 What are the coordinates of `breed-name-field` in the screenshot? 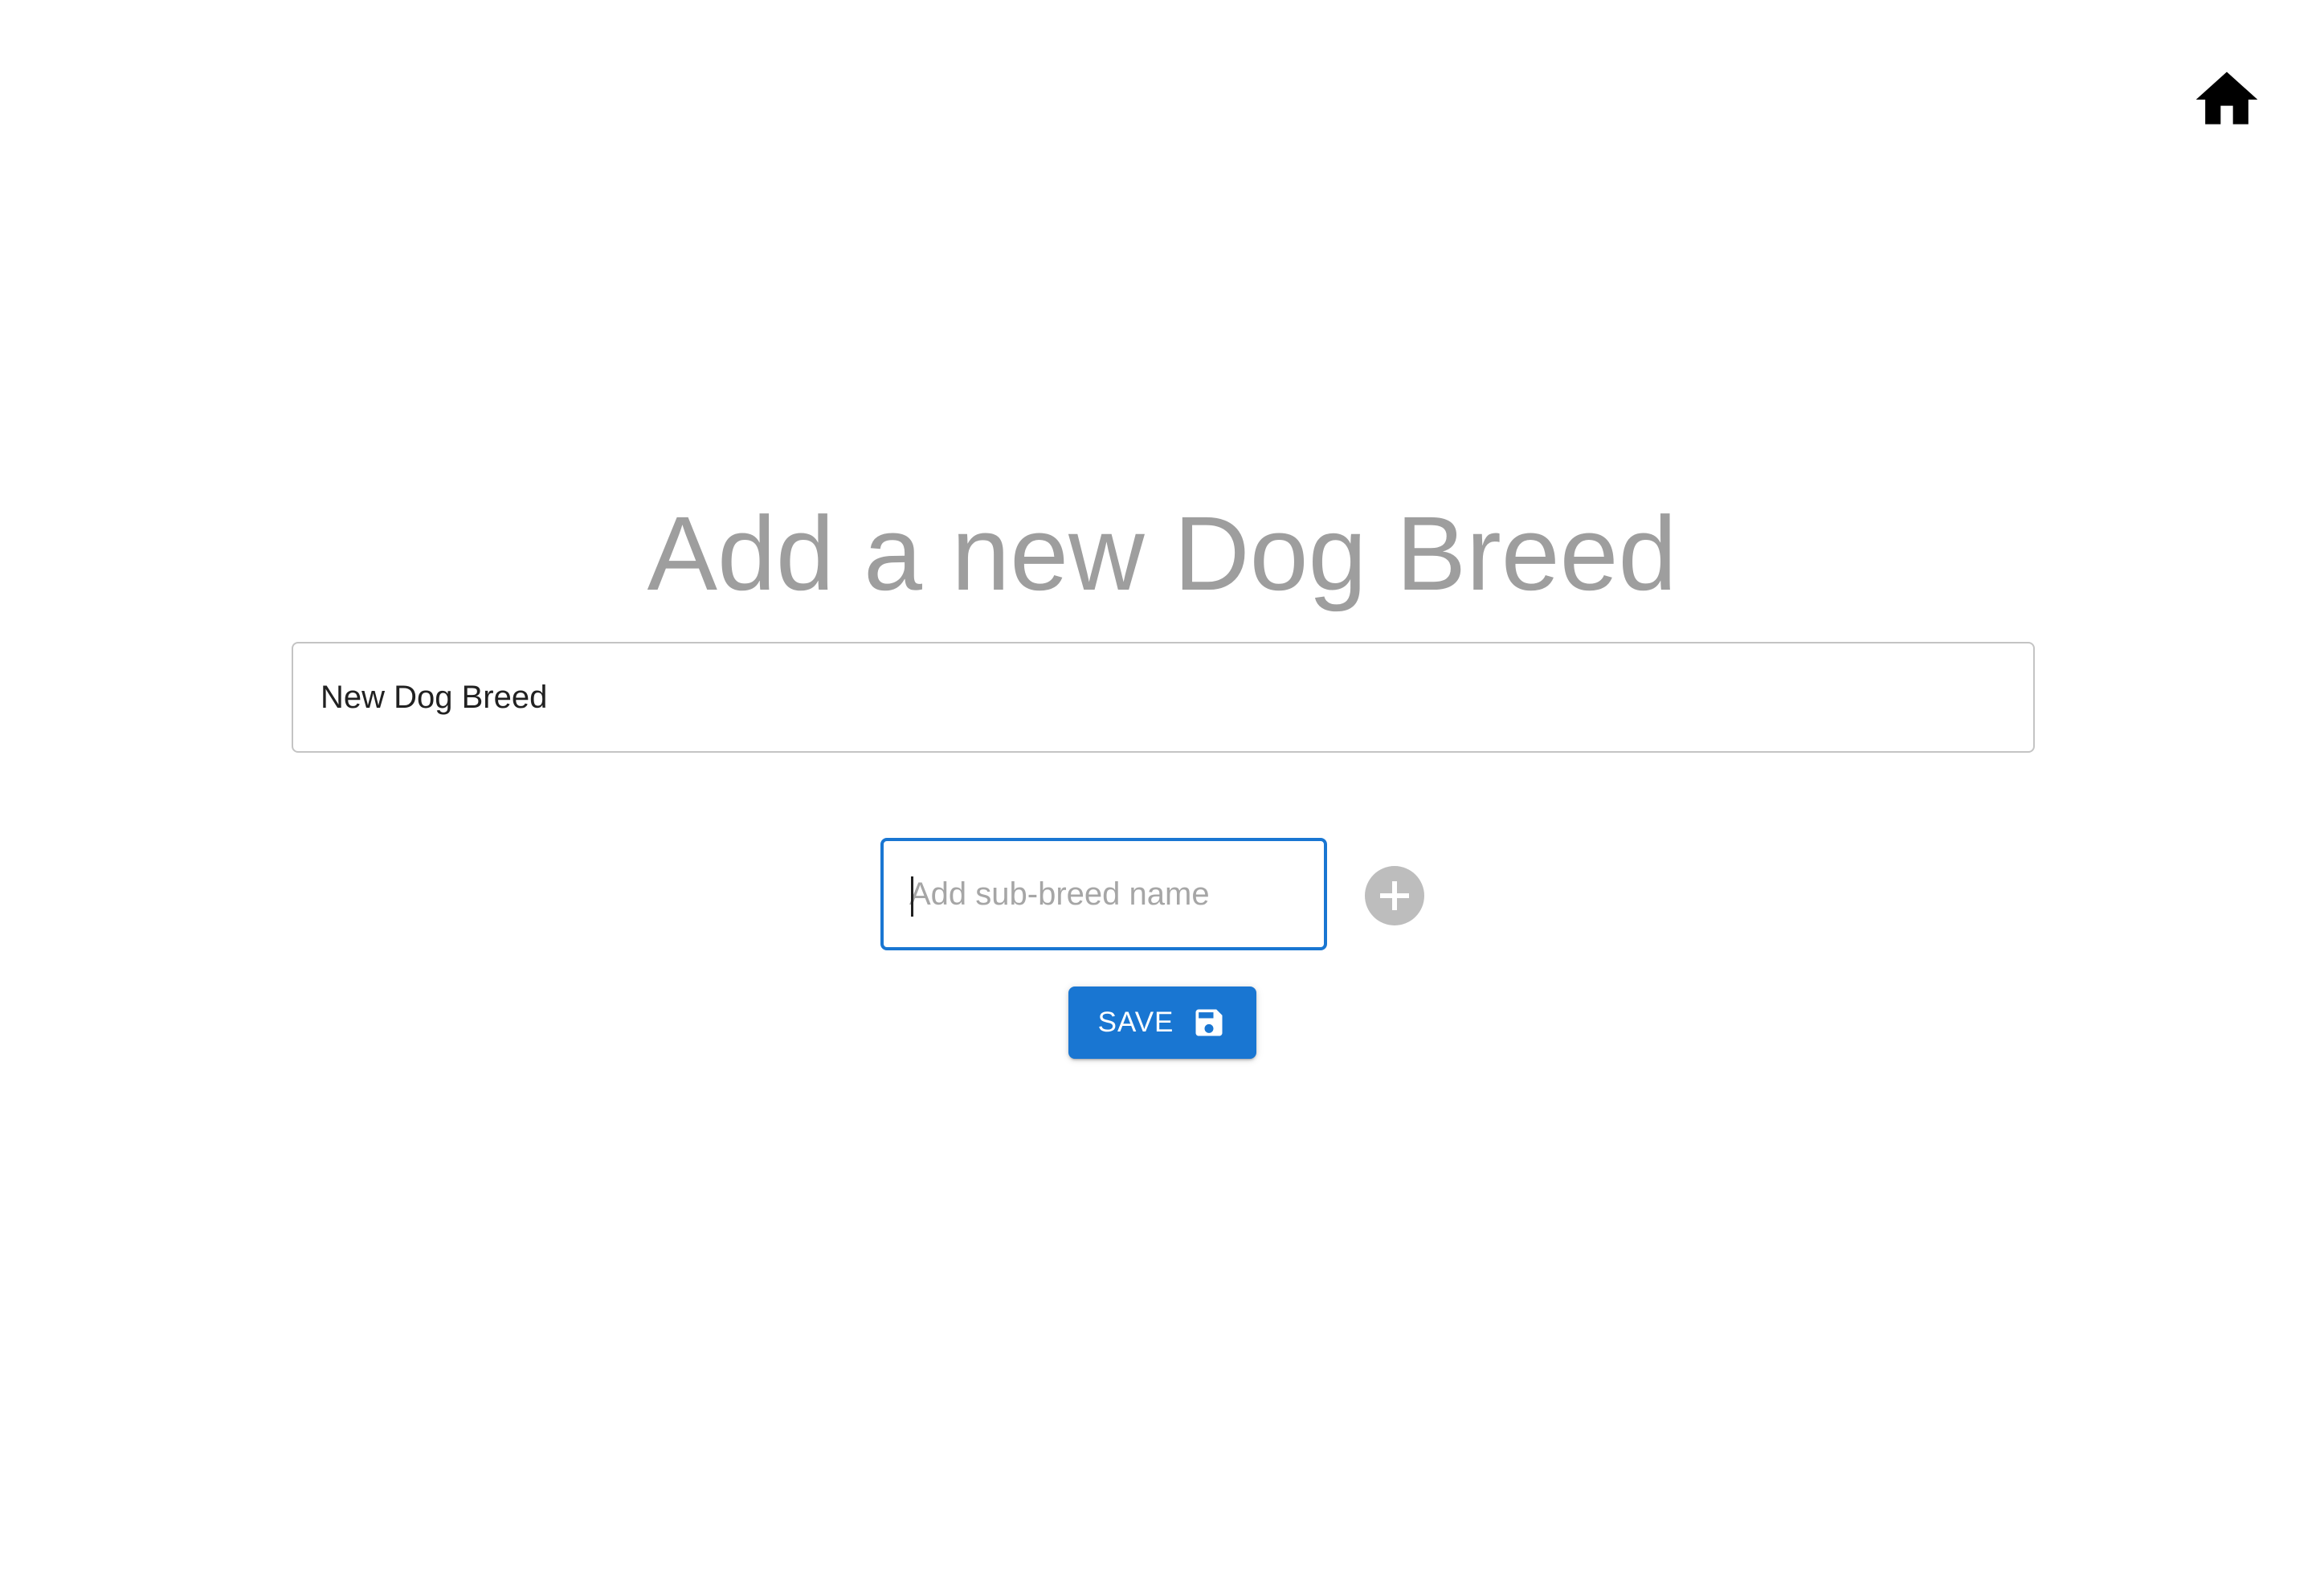 It's located at (1163, 697).